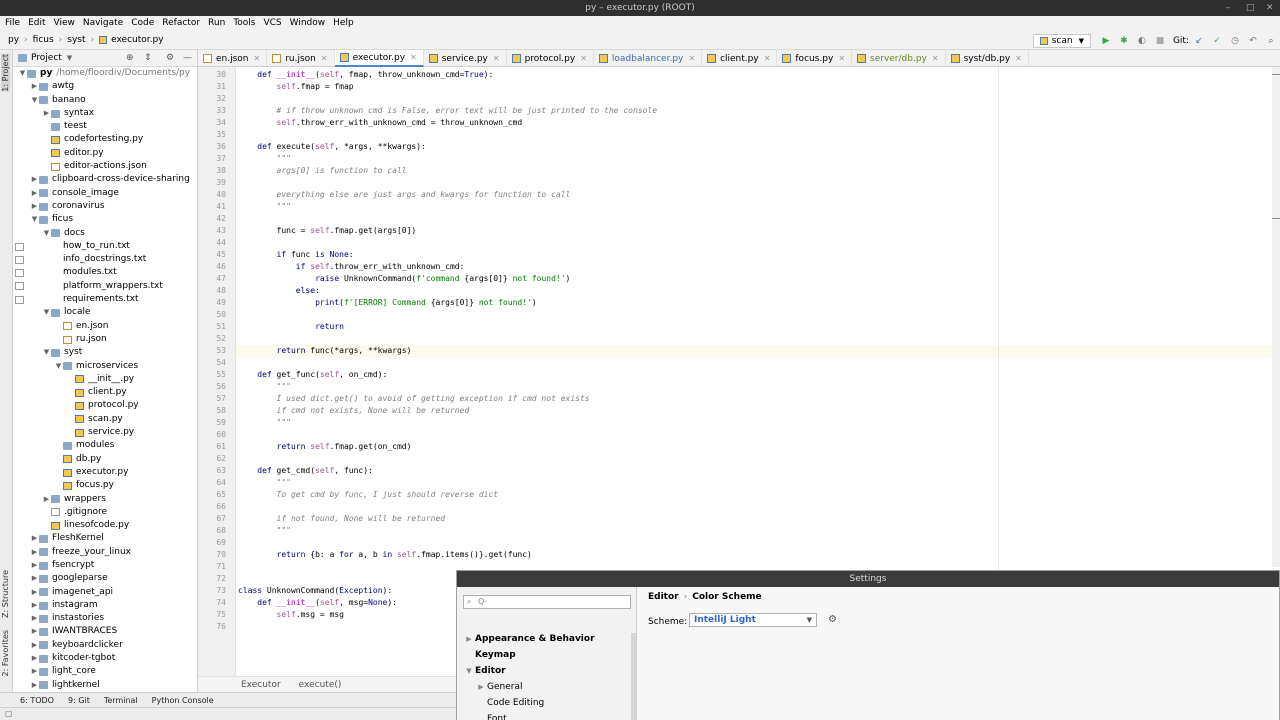  What do you see at coordinates (261, 685) in the screenshot?
I see `breadcrumb-class: Executor` at bounding box center [261, 685].